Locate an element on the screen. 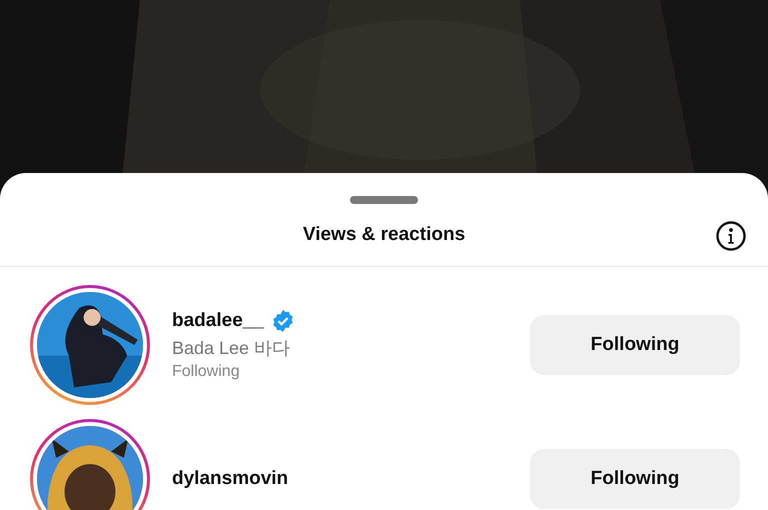 This screenshot has height=510, width=768. username: badalee__ is located at coordinates (218, 321).